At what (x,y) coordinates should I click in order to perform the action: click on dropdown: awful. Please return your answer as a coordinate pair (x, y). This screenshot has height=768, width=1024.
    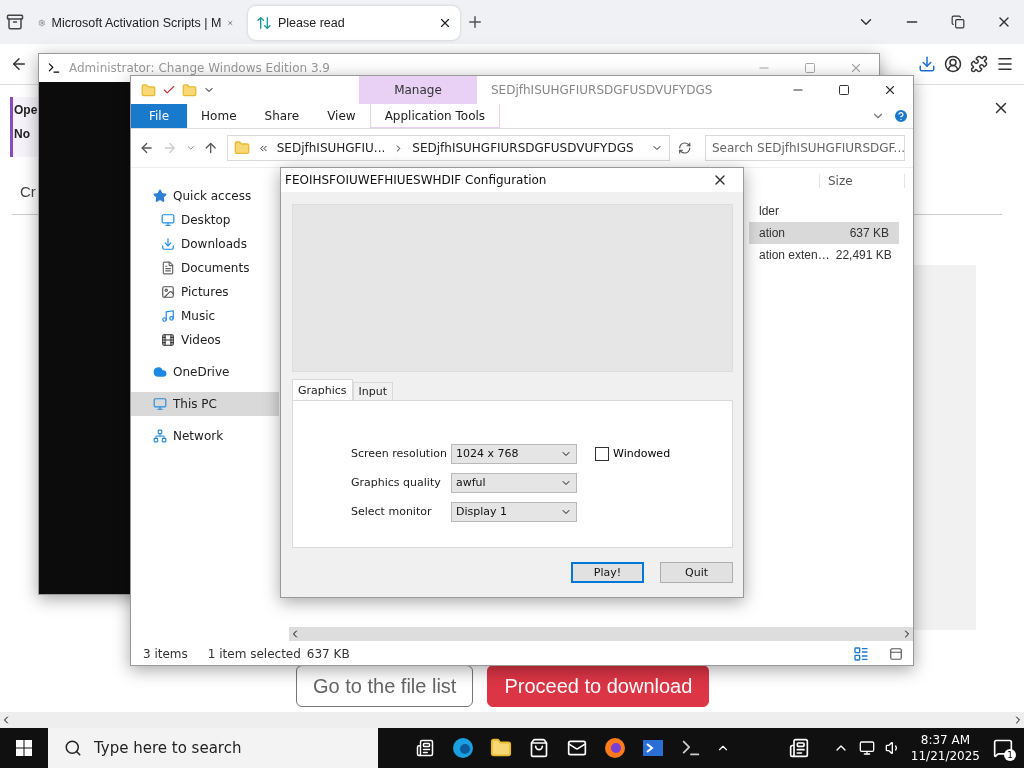
    Looking at the image, I should click on (514, 482).